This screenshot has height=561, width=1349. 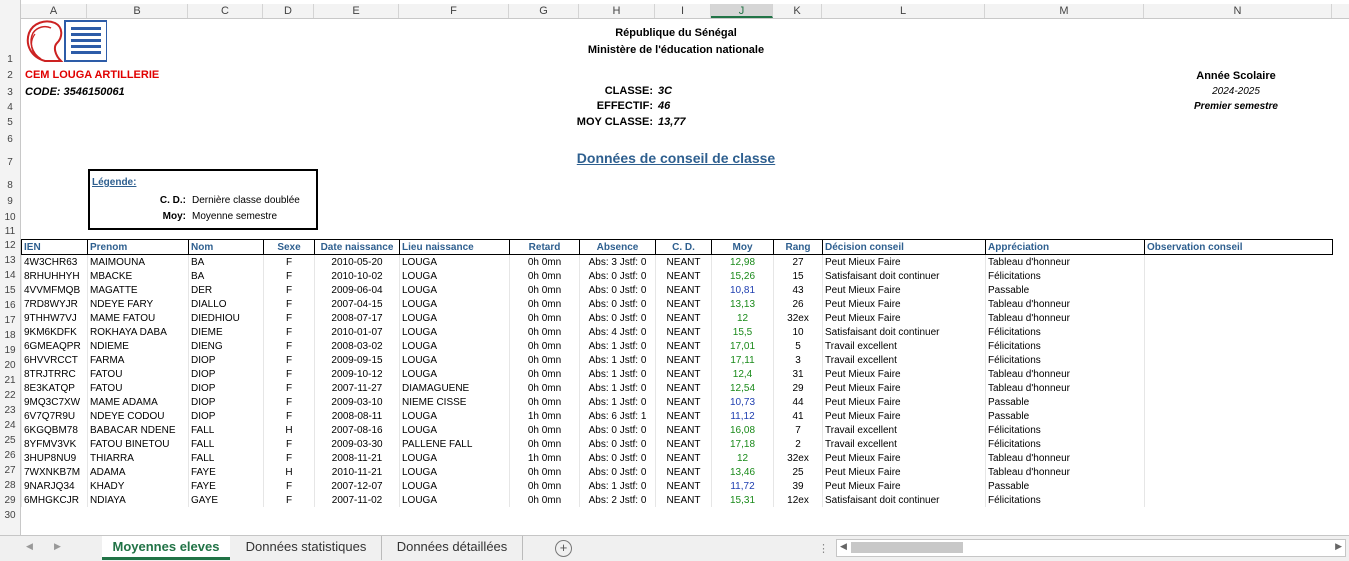 What do you see at coordinates (904, 247) in the screenshot?
I see `header-decision-conseil: Décision conseil` at bounding box center [904, 247].